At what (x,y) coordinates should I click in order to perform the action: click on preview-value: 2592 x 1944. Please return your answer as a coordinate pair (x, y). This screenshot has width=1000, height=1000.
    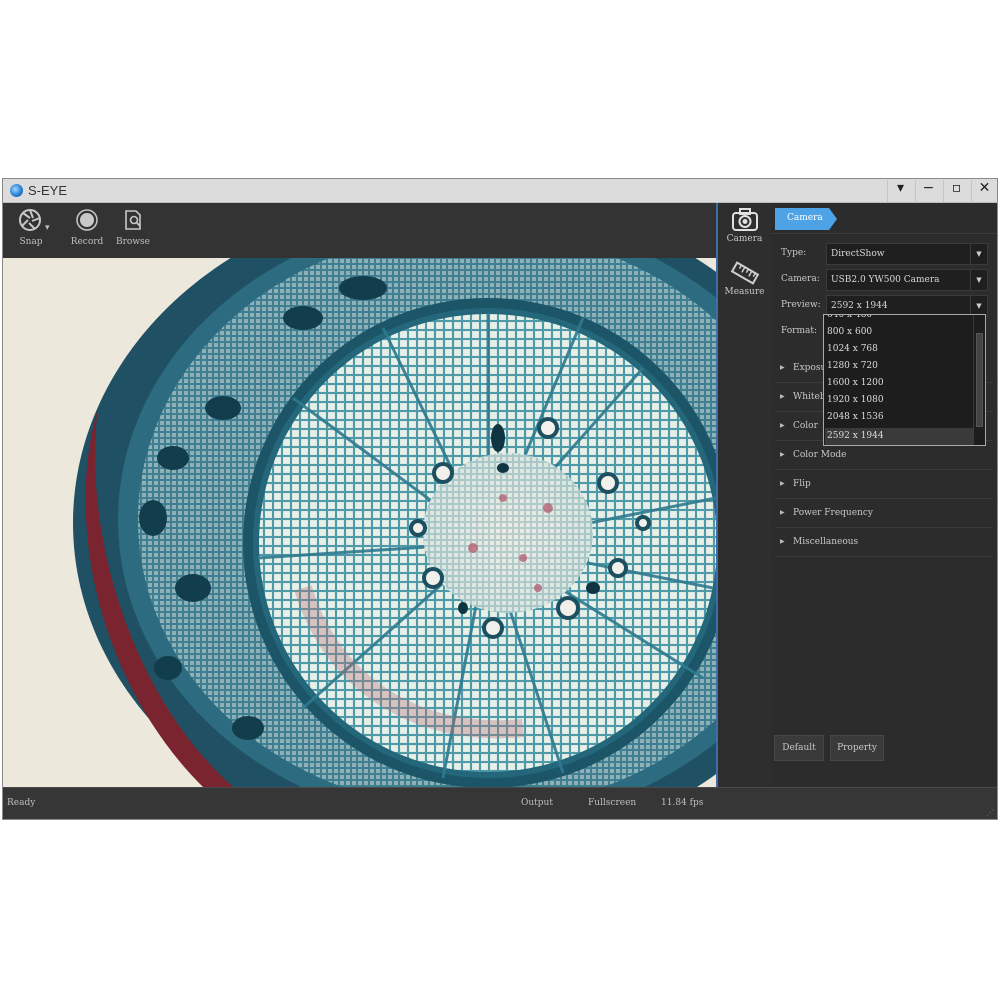
    Looking at the image, I should click on (859, 306).